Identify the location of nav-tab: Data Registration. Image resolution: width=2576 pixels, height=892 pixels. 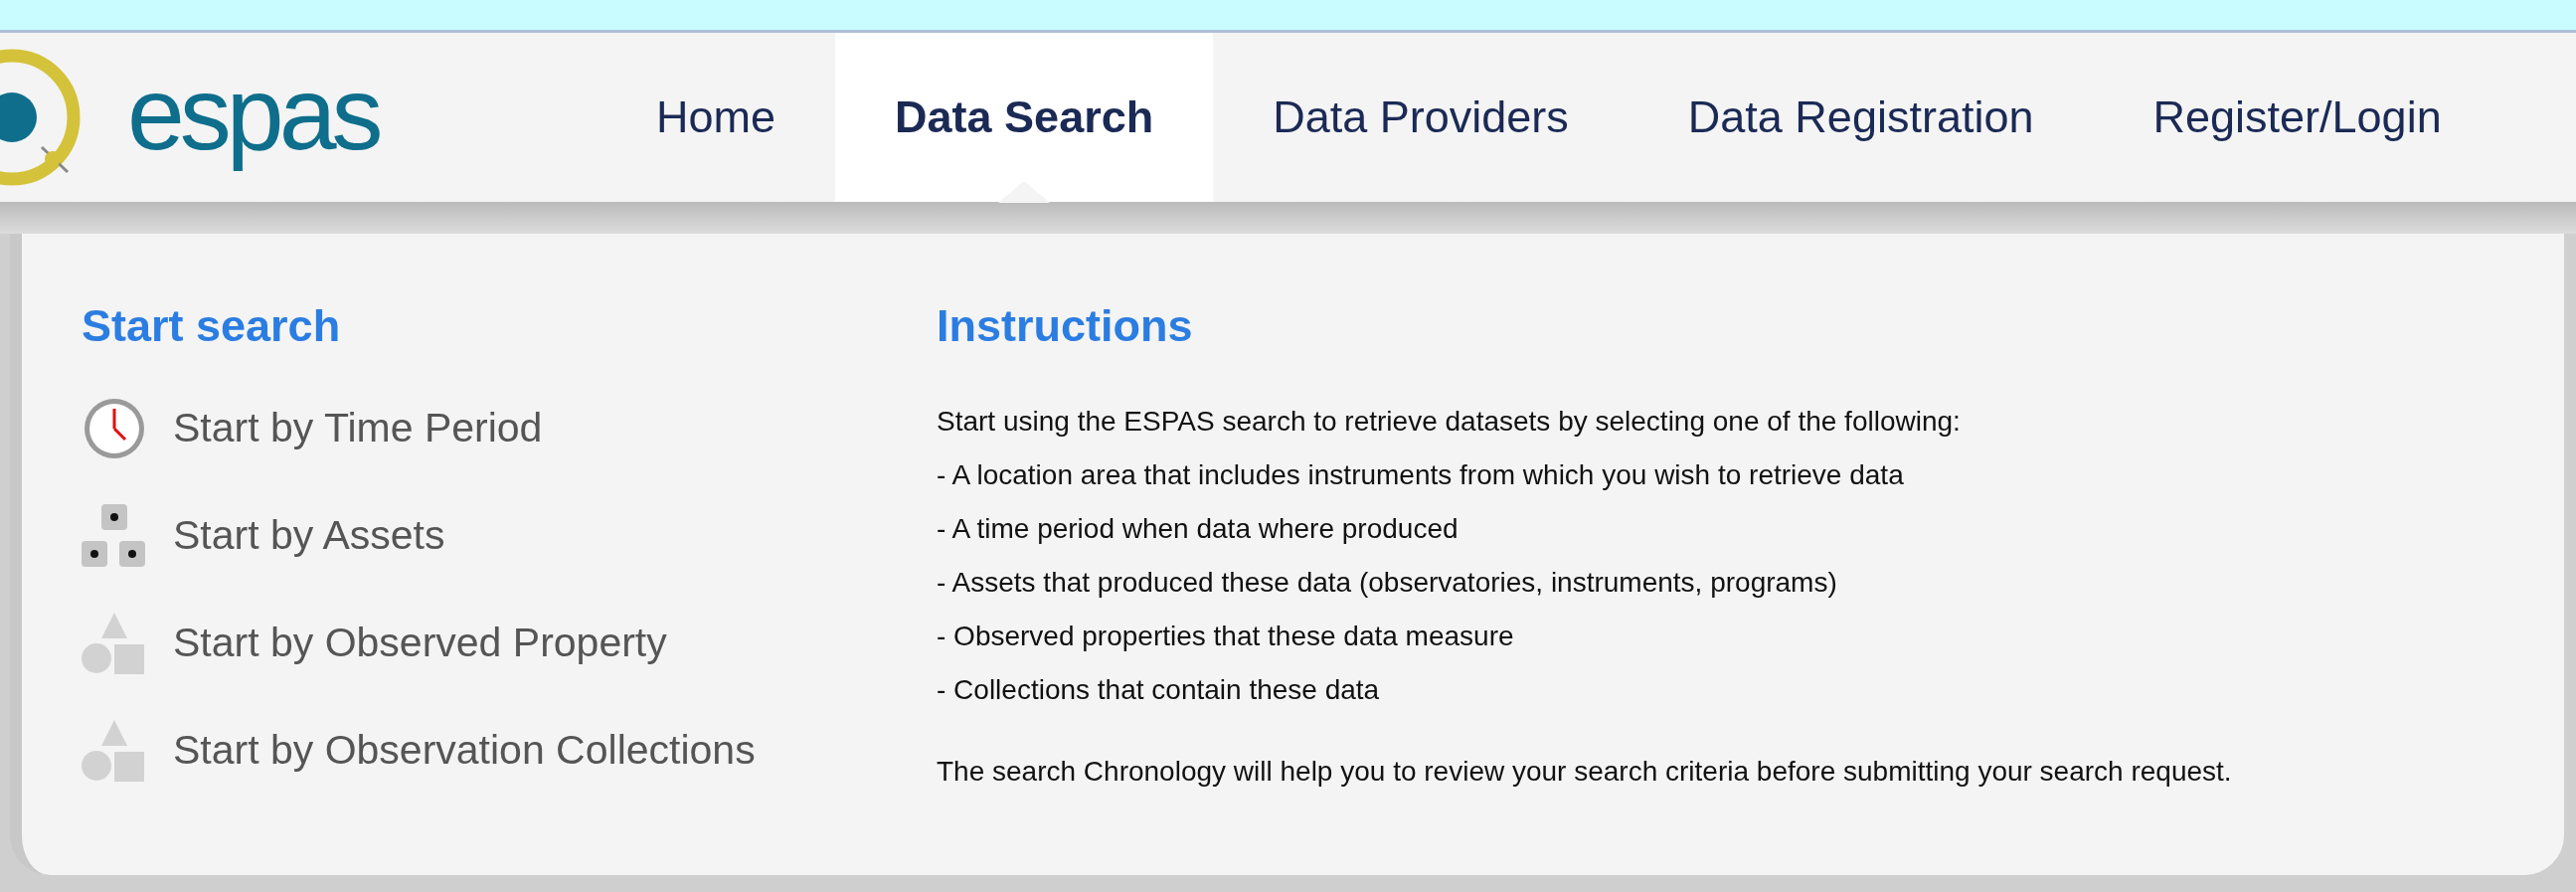
(1861, 117).